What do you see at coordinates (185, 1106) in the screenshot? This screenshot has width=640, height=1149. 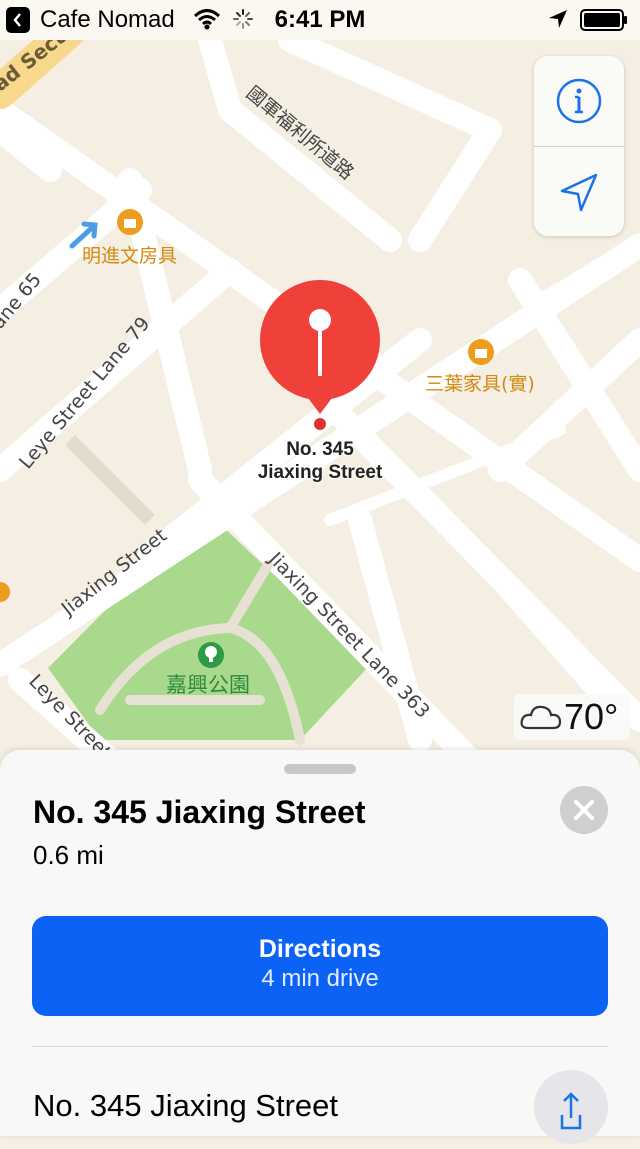 I see `place-address: No. 345 Jiaxing Street` at bounding box center [185, 1106].